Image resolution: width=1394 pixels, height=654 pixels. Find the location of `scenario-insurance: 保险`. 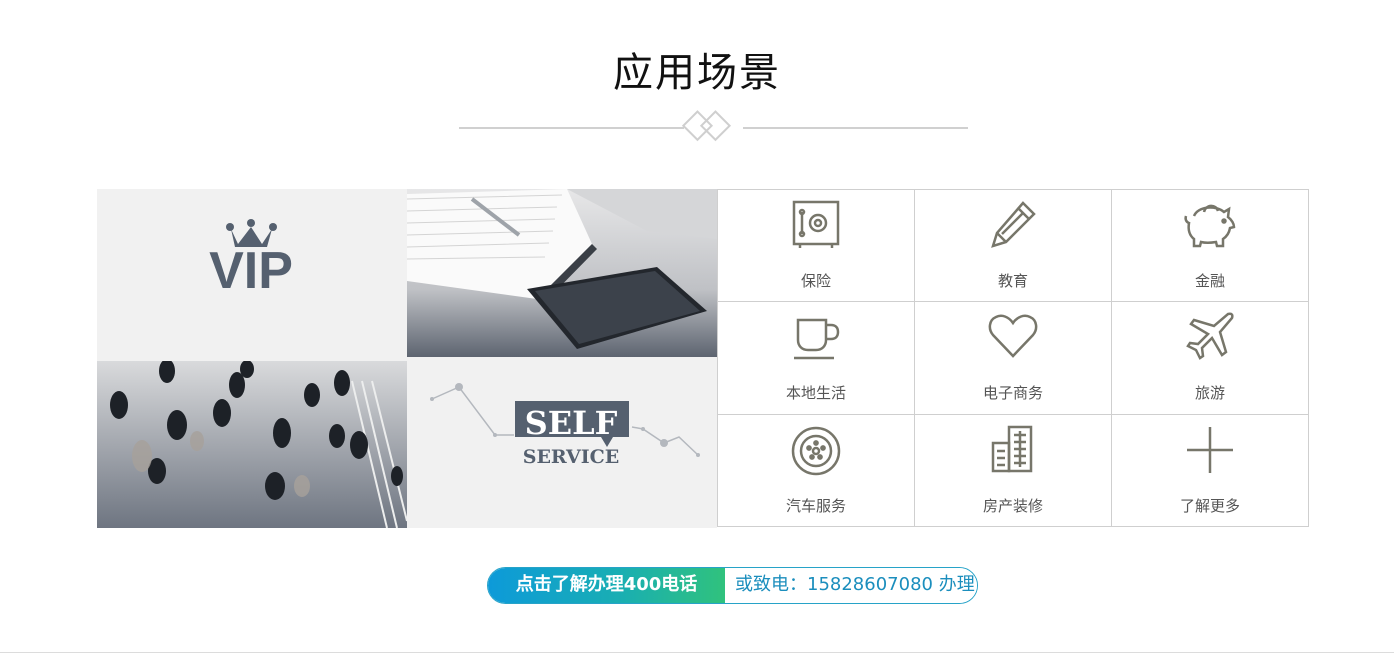

scenario-insurance: 保险 is located at coordinates (816, 246).